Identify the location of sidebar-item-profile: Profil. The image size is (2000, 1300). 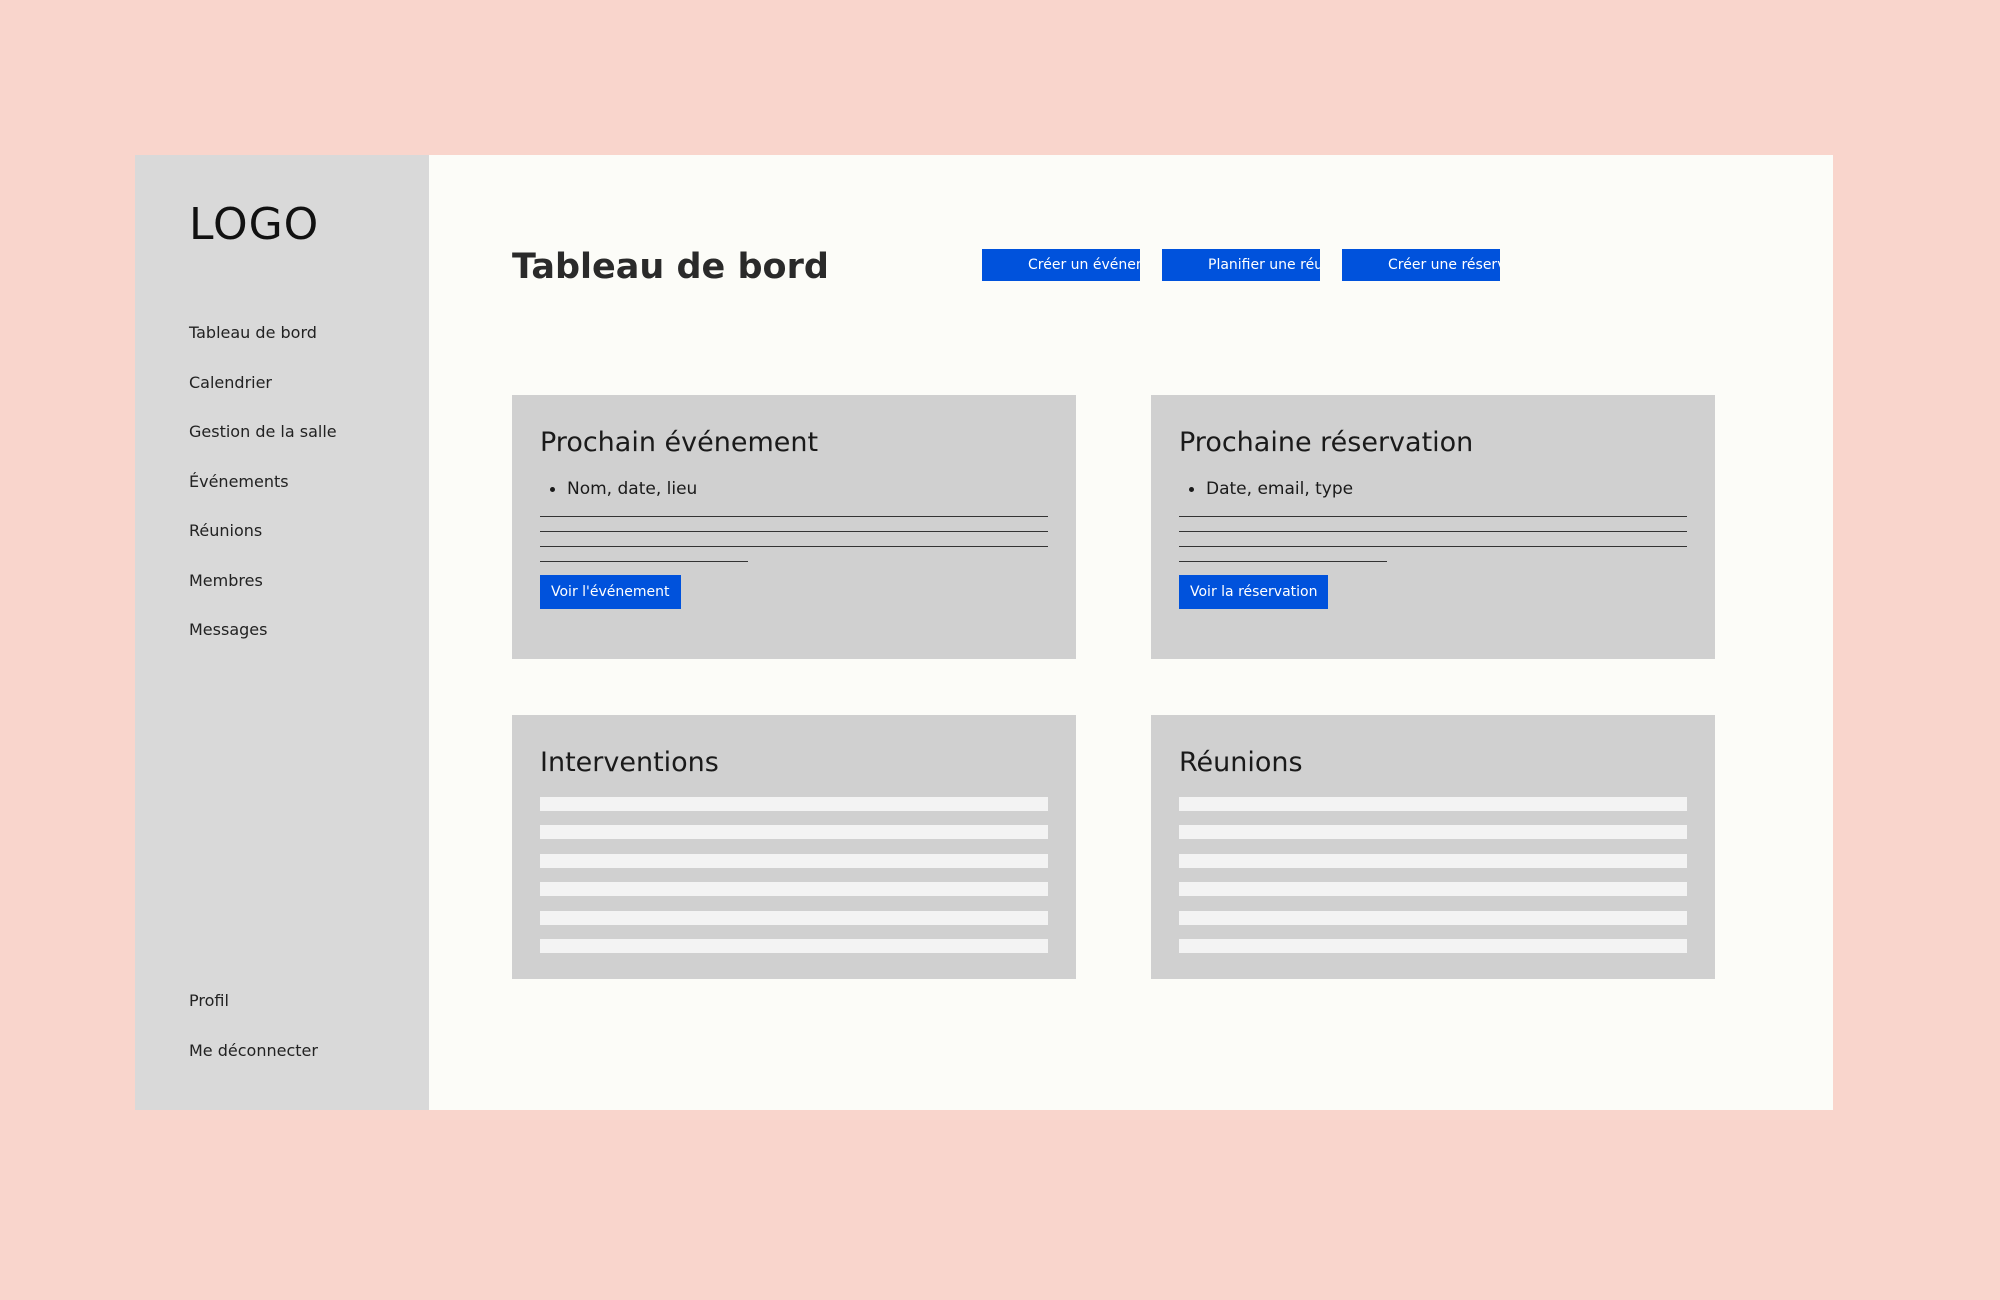
(253, 1016).